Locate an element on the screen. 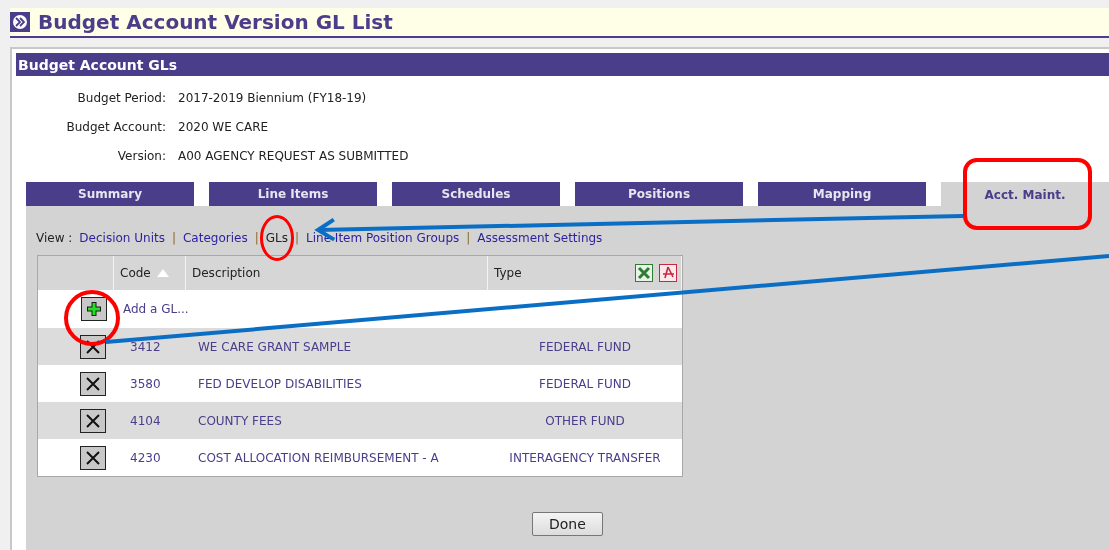 This screenshot has height=550, width=1109. table-cell-text: COST ALLOCATION REIMBURSEMENT - A is located at coordinates (318, 457).